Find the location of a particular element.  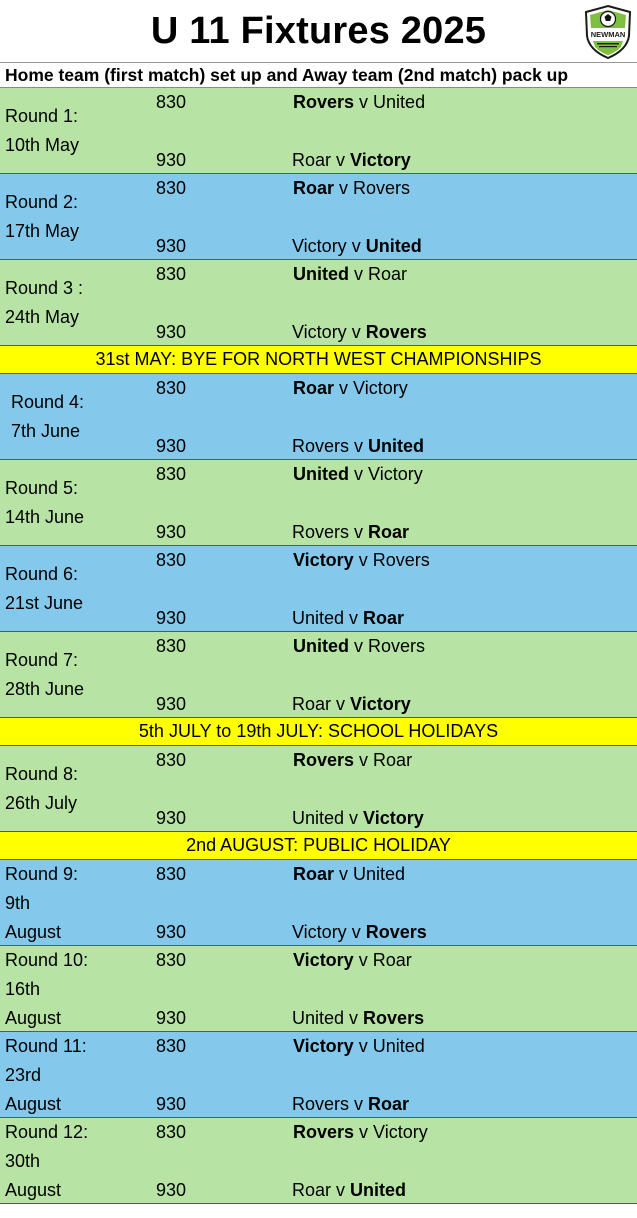

home-team: Victory is located at coordinates (323, 560).